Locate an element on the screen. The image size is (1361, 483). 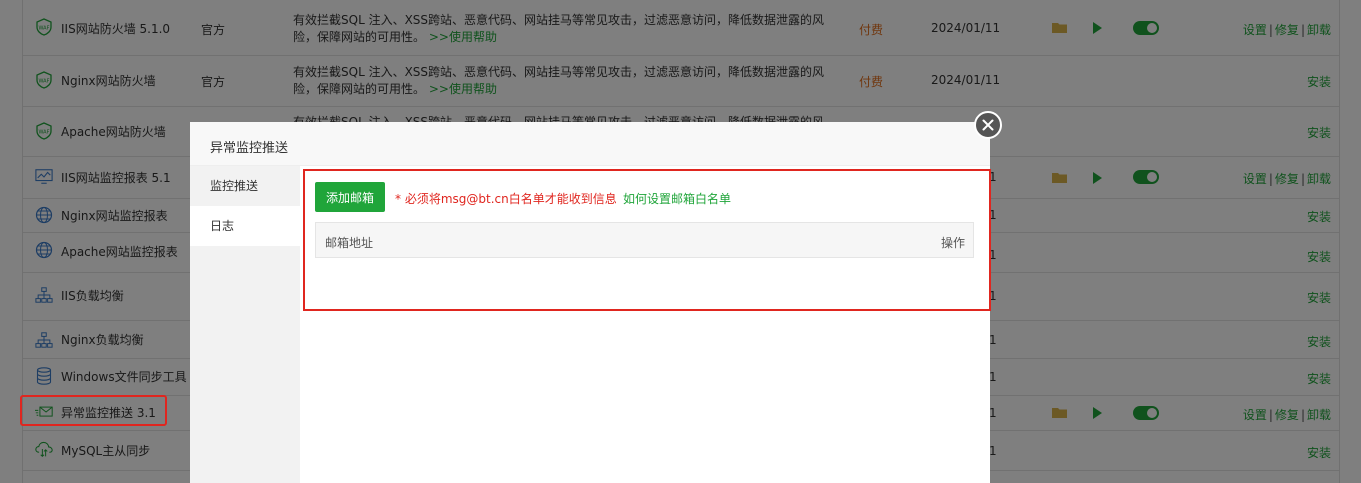
close-icon is located at coordinates (988, 125).